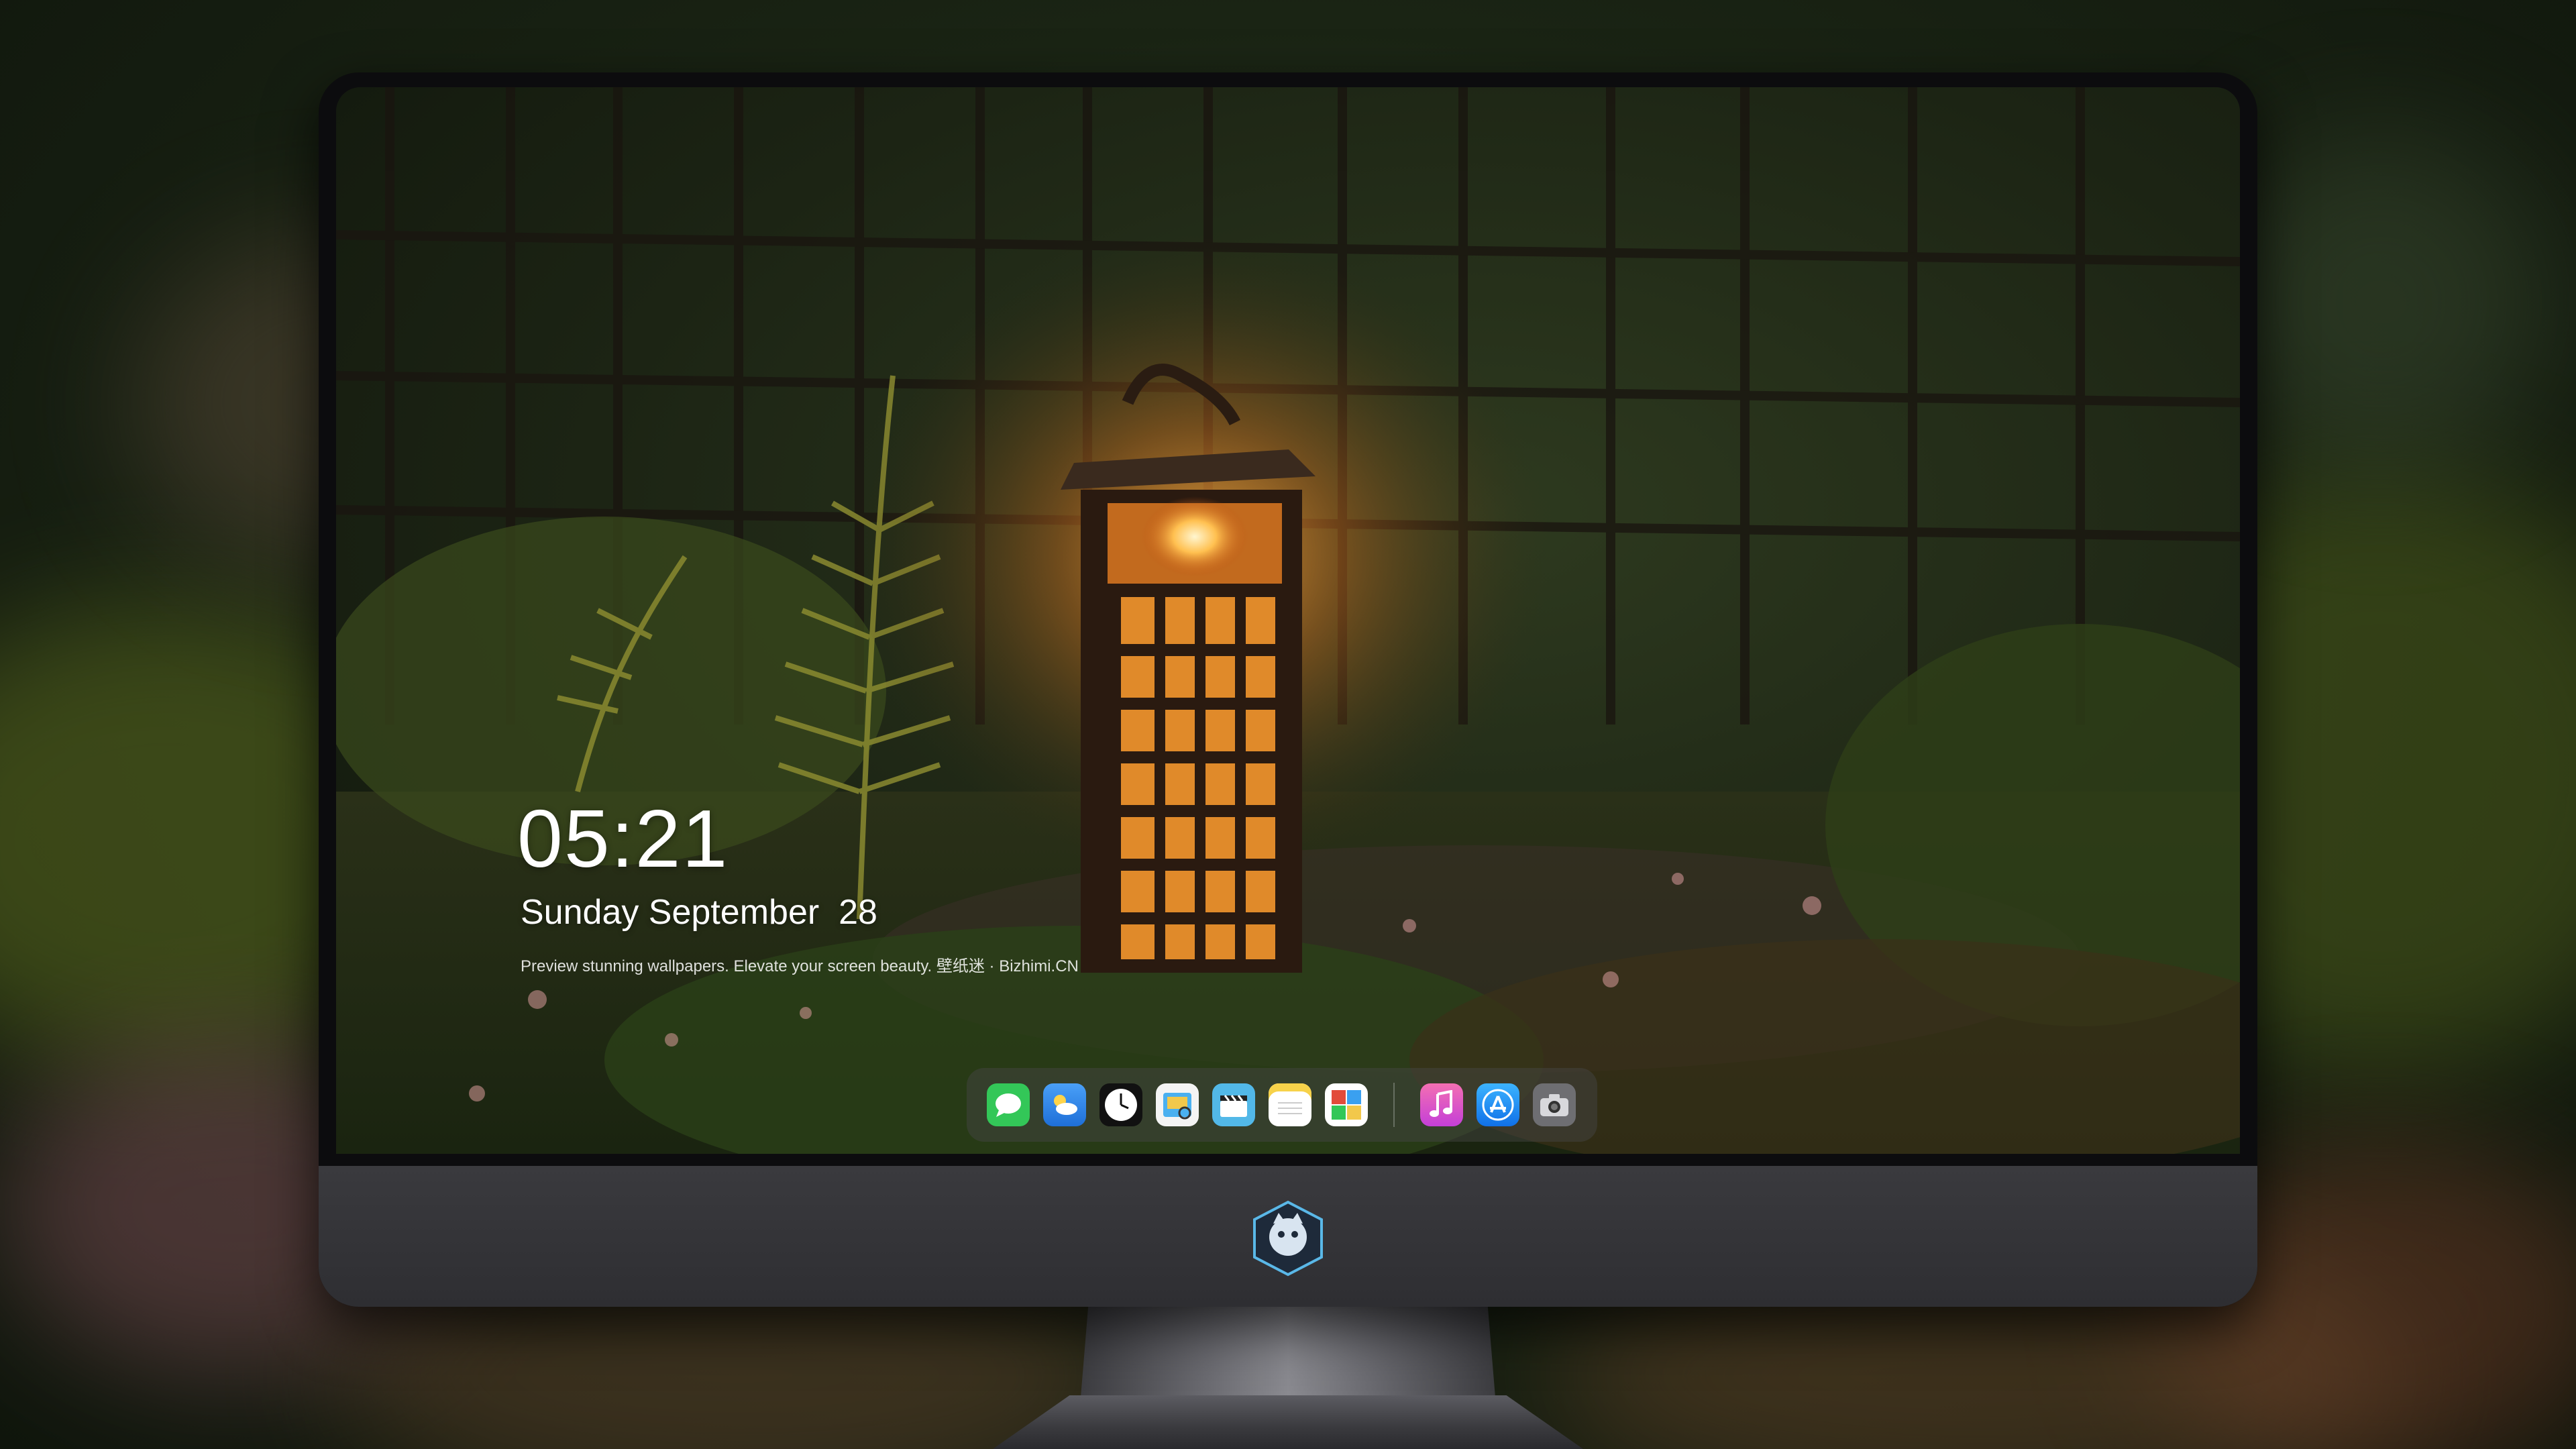  Describe the element at coordinates (1394, 1105) in the screenshot. I see `dock-separator` at that location.